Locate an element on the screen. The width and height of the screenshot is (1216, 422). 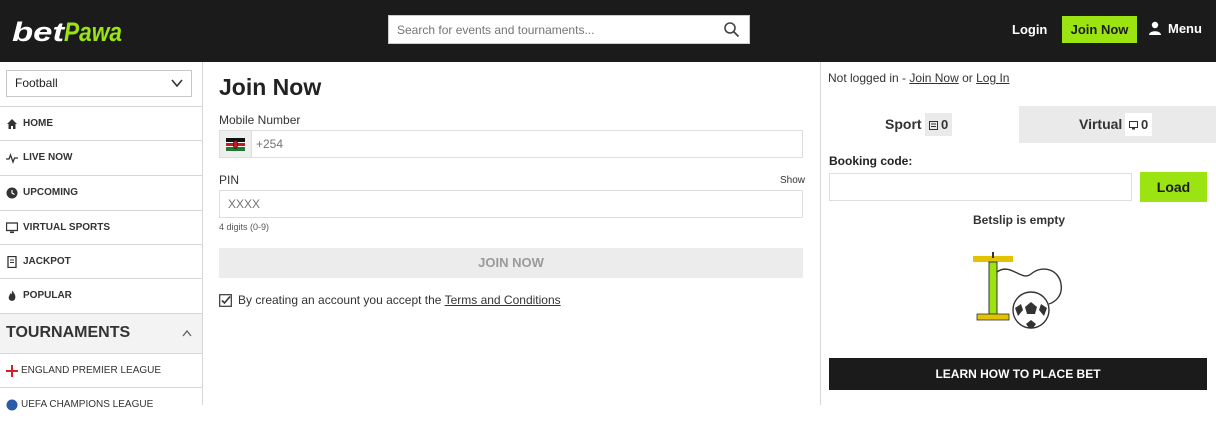
tournament-england-premier-league: England Premier League is located at coordinates (101, 370).